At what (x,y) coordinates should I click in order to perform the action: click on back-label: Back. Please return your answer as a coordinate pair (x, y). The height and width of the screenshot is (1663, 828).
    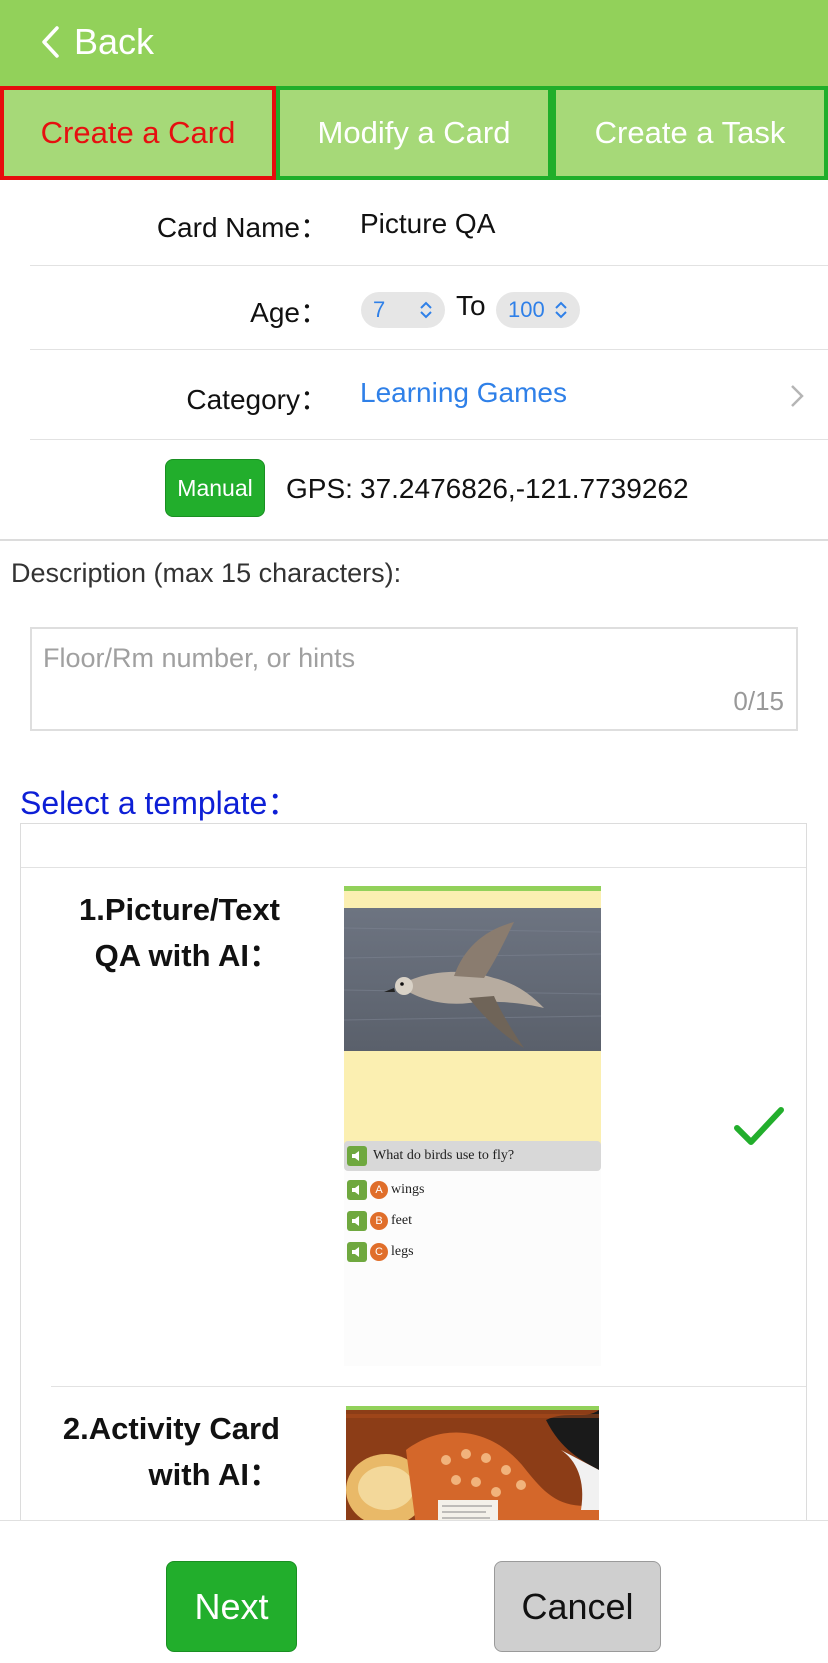
    Looking at the image, I should click on (114, 41).